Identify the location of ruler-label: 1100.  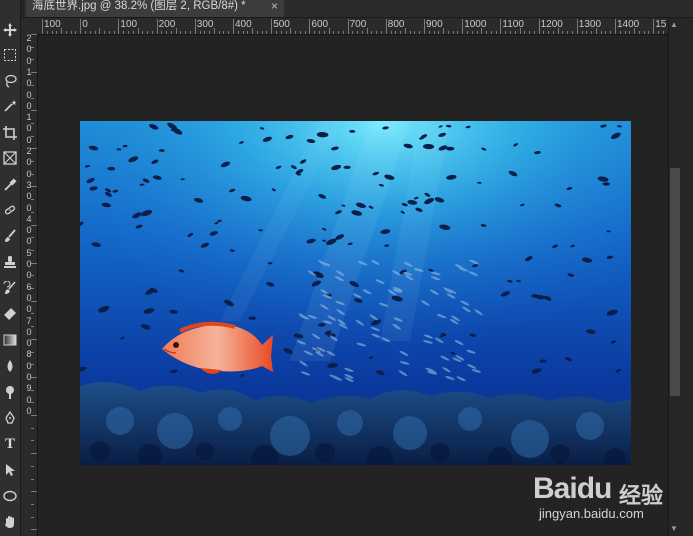
(513, 24).